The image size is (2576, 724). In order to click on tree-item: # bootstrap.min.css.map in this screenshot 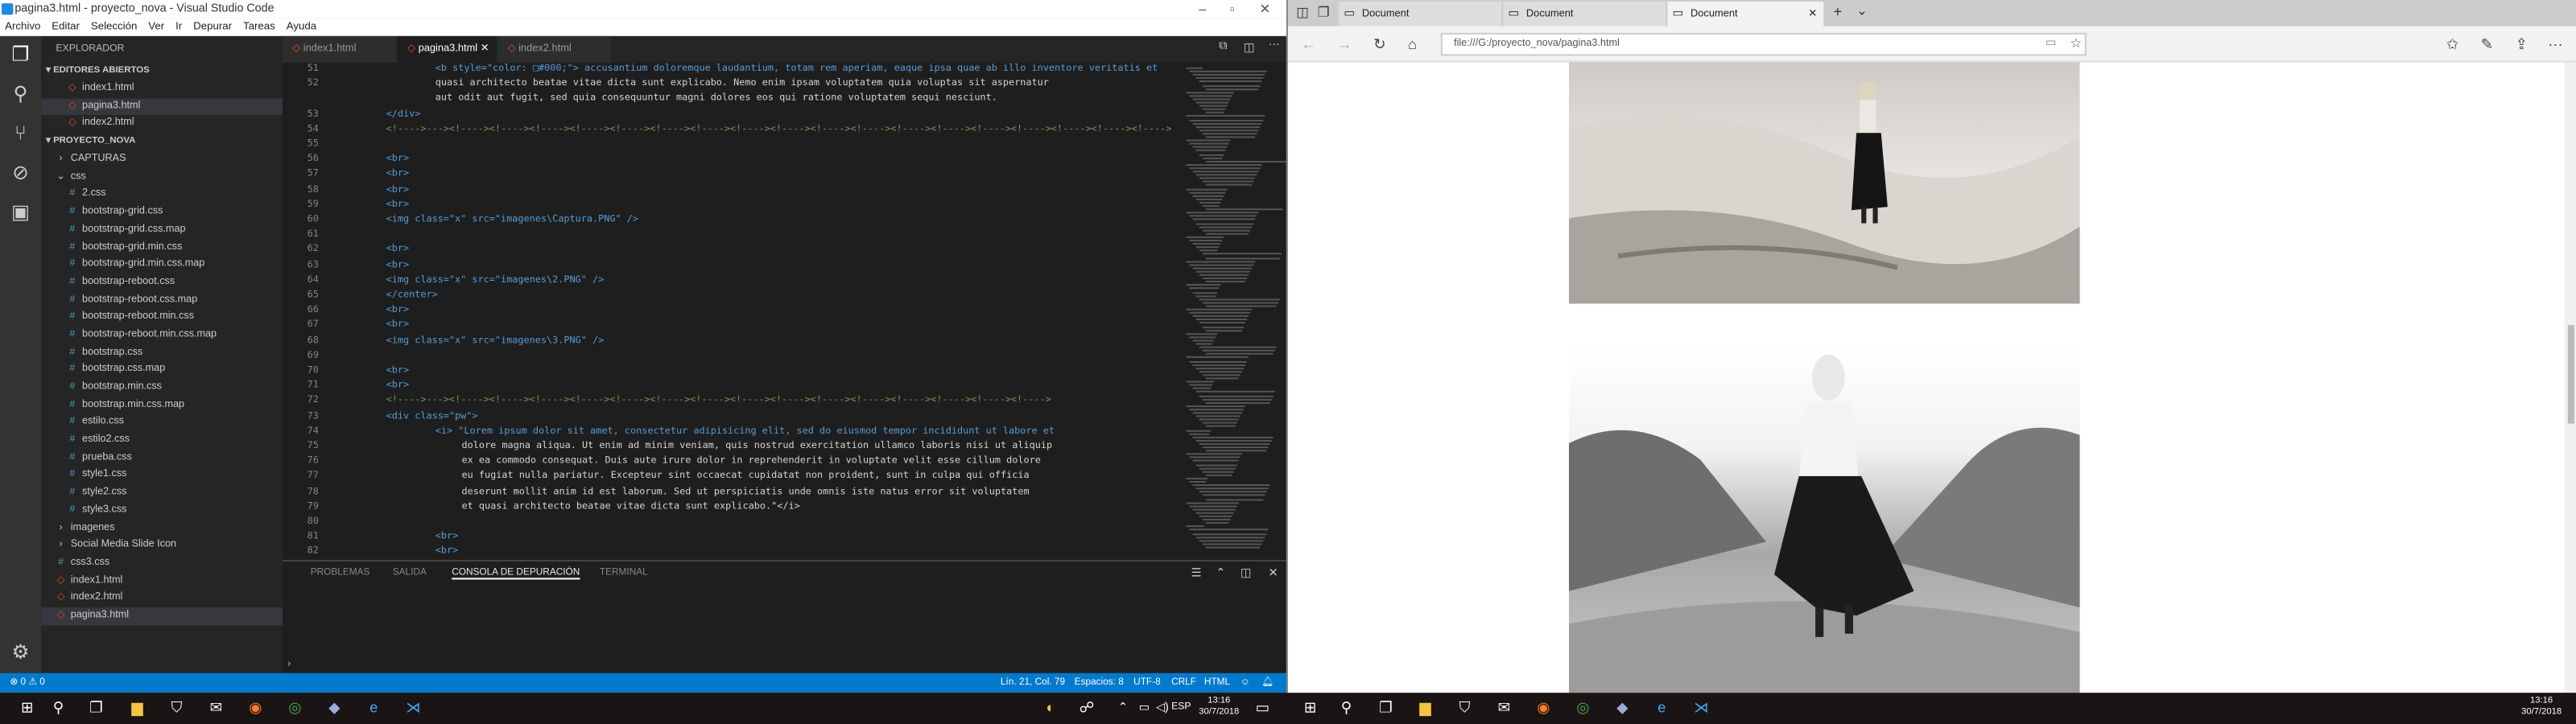, I will do `click(162, 405)`.